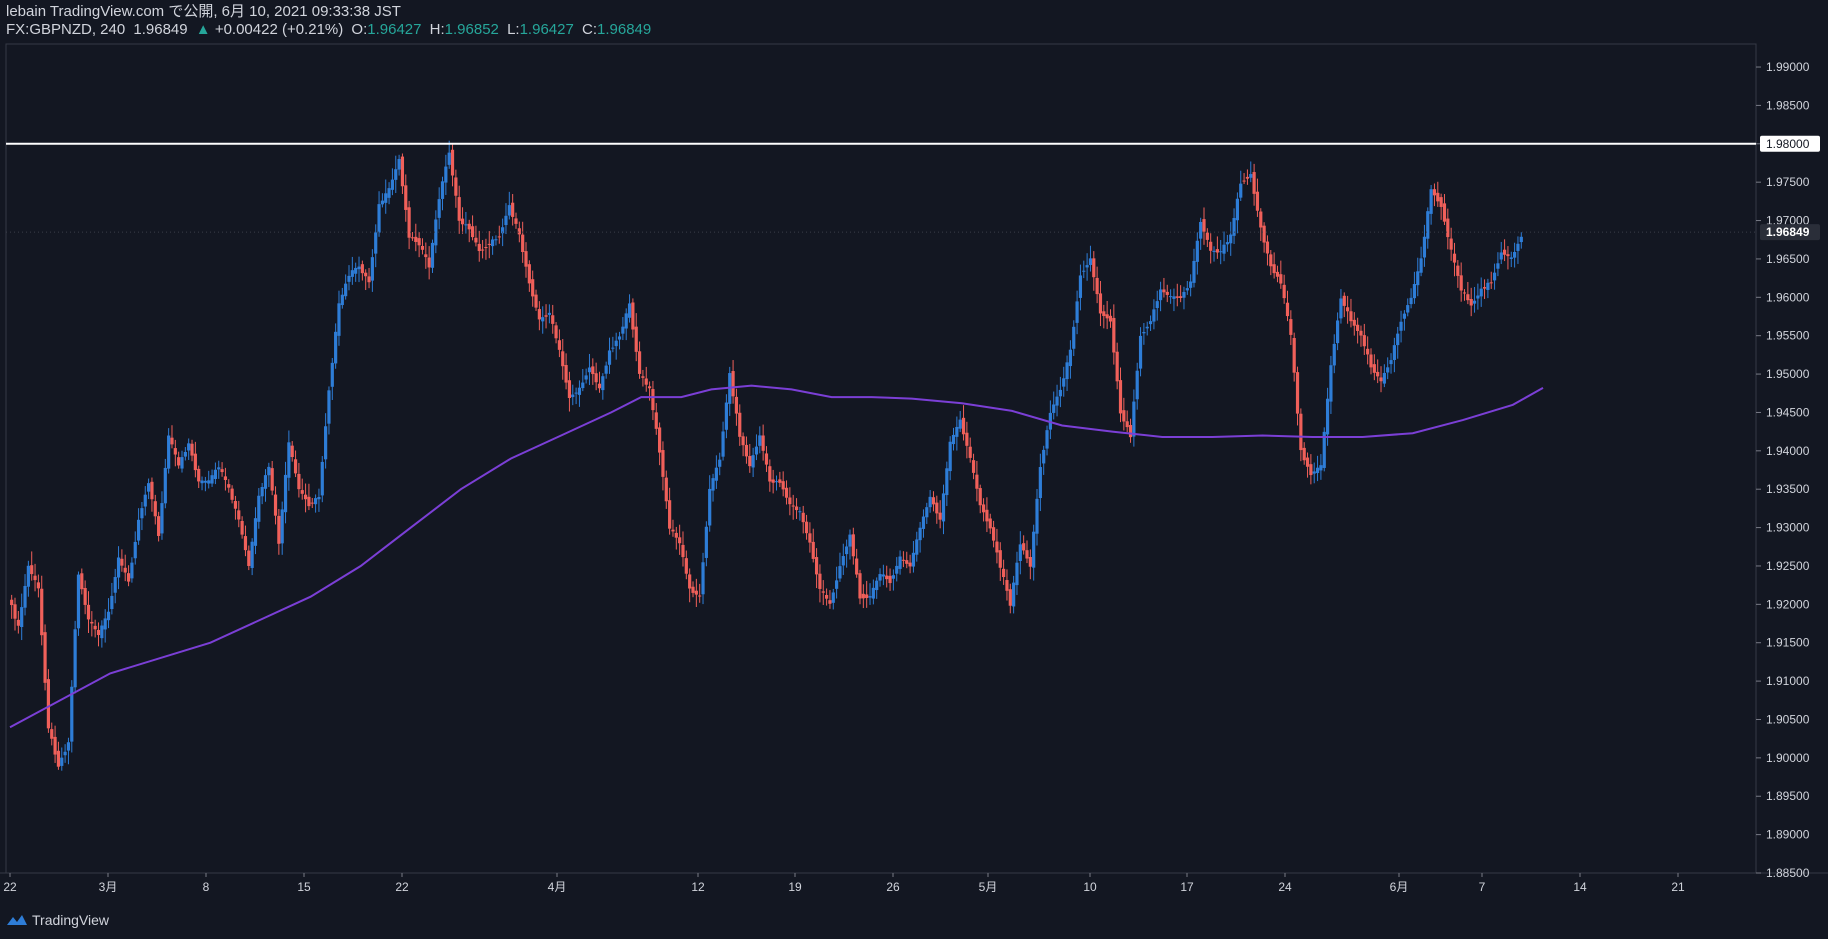 This screenshot has width=1828, height=939. I want to click on price-tick-label: 1.93000, so click(1788, 528).